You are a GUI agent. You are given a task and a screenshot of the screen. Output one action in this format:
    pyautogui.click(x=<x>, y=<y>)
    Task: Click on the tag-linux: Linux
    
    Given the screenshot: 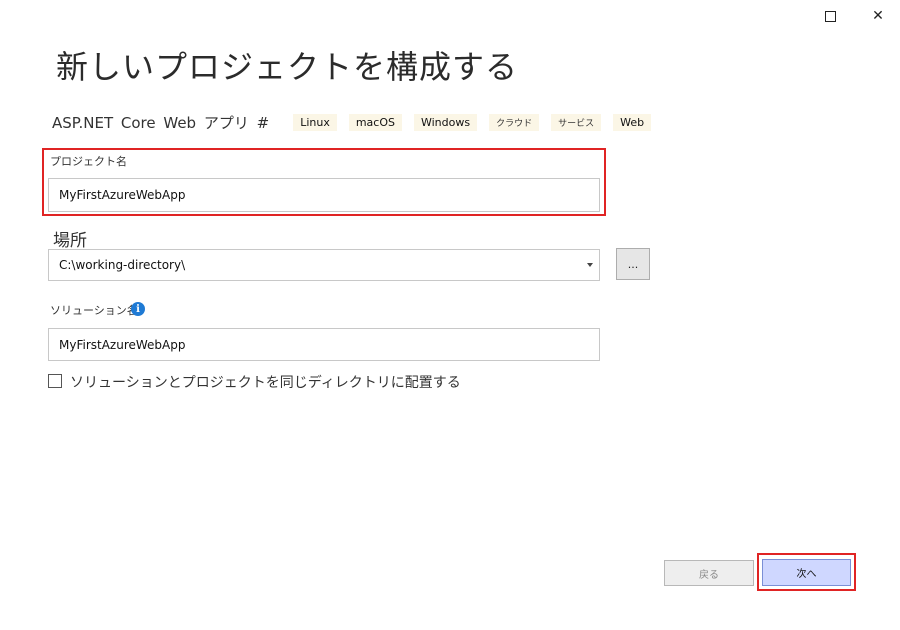 What is the action you would take?
    pyautogui.click(x=315, y=122)
    